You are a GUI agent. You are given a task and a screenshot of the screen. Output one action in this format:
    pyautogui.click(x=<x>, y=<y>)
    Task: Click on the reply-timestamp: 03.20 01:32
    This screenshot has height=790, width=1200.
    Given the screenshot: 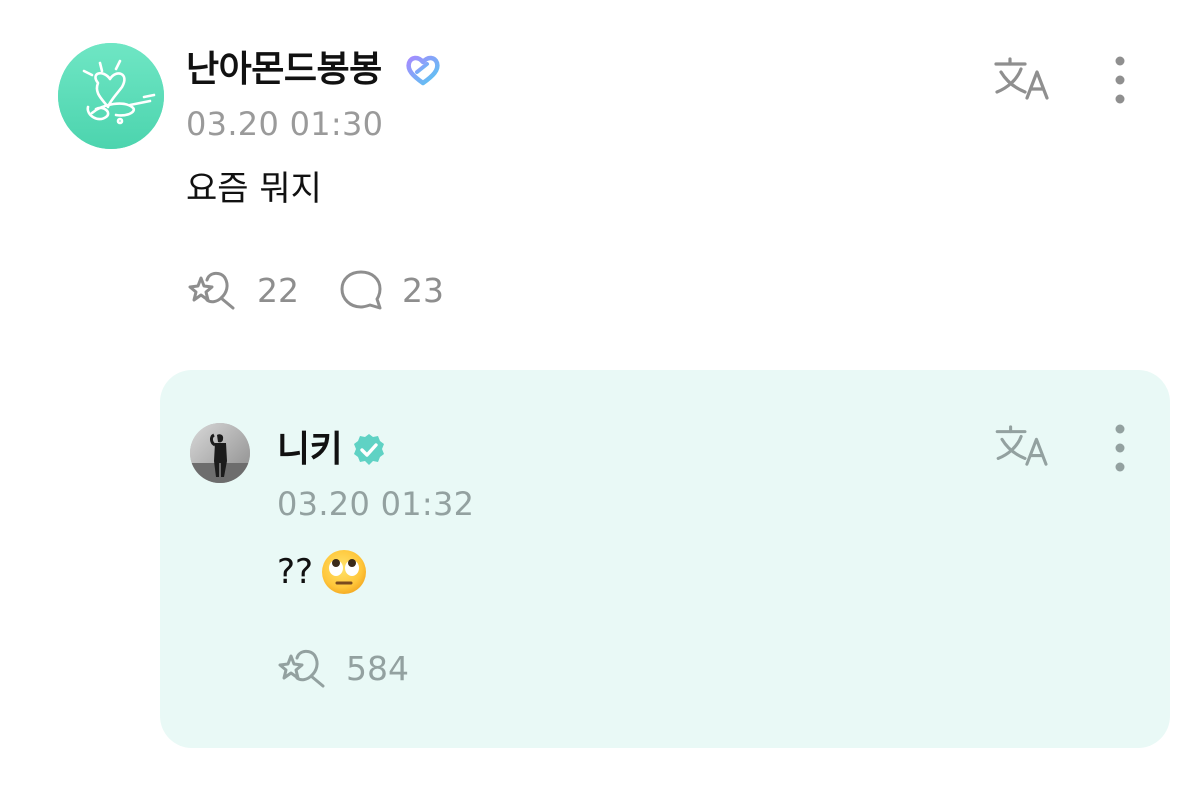 What is the action you would take?
    pyautogui.click(x=376, y=504)
    